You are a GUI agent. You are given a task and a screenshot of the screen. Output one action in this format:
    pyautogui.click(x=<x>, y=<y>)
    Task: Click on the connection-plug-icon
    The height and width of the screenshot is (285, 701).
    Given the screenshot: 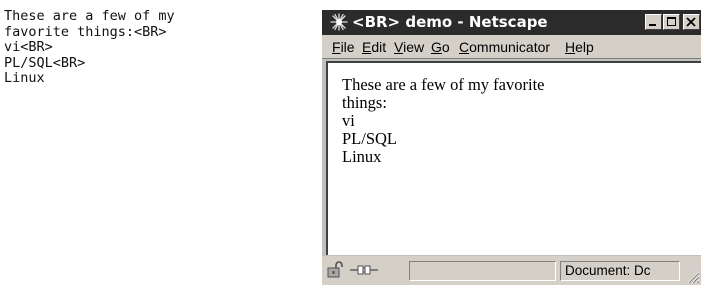 What is the action you would take?
    pyautogui.click(x=364, y=270)
    